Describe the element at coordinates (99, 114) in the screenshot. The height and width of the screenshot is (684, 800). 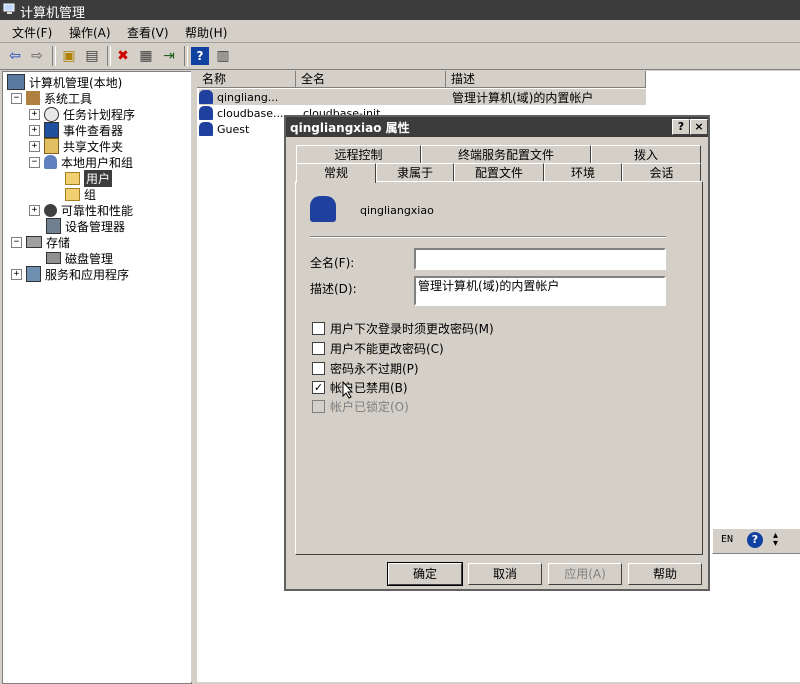
I see `tree-label: 任务计划程序` at that location.